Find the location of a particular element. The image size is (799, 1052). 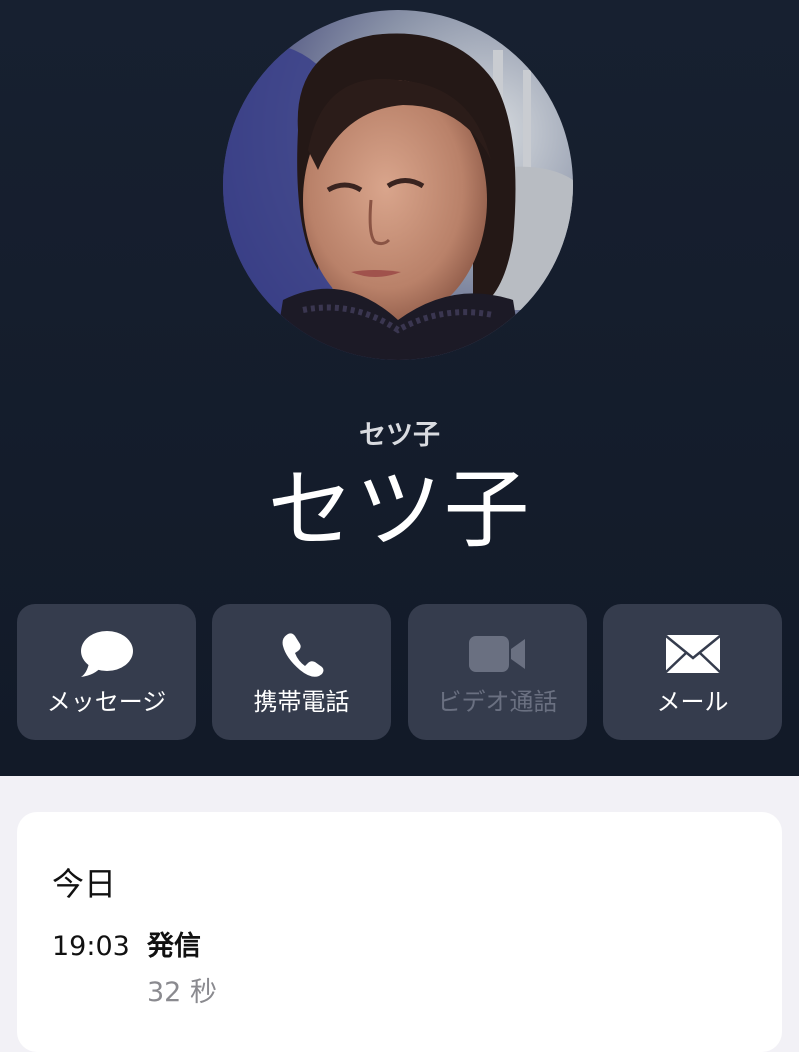

call-time: 19:03 is located at coordinates (91, 946).